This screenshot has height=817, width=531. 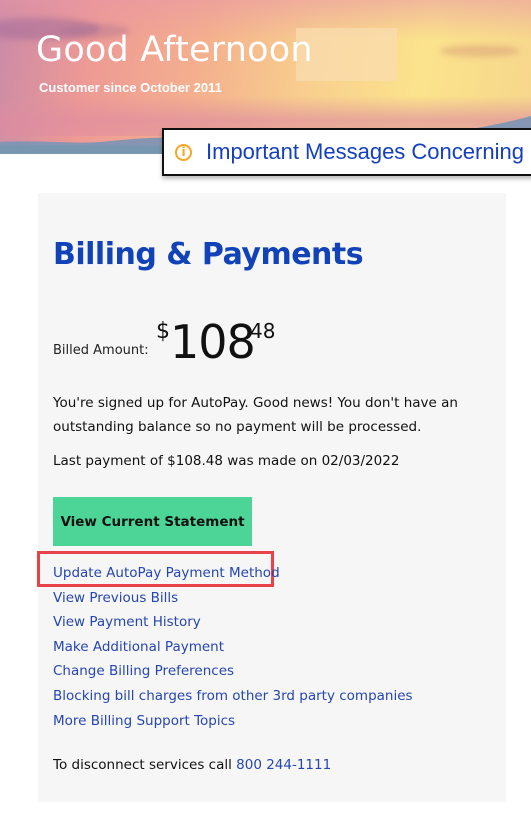 What do you see at coordinates (263, 331) in the screenshot?
I see `amount-cents: 48` at bounding box center [263, 331].